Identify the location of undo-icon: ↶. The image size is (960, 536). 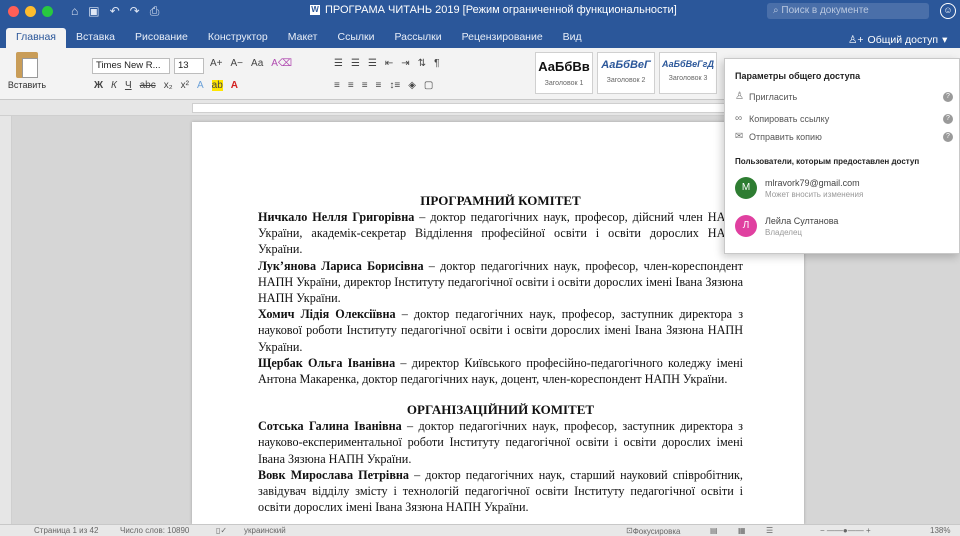
(115, 11).